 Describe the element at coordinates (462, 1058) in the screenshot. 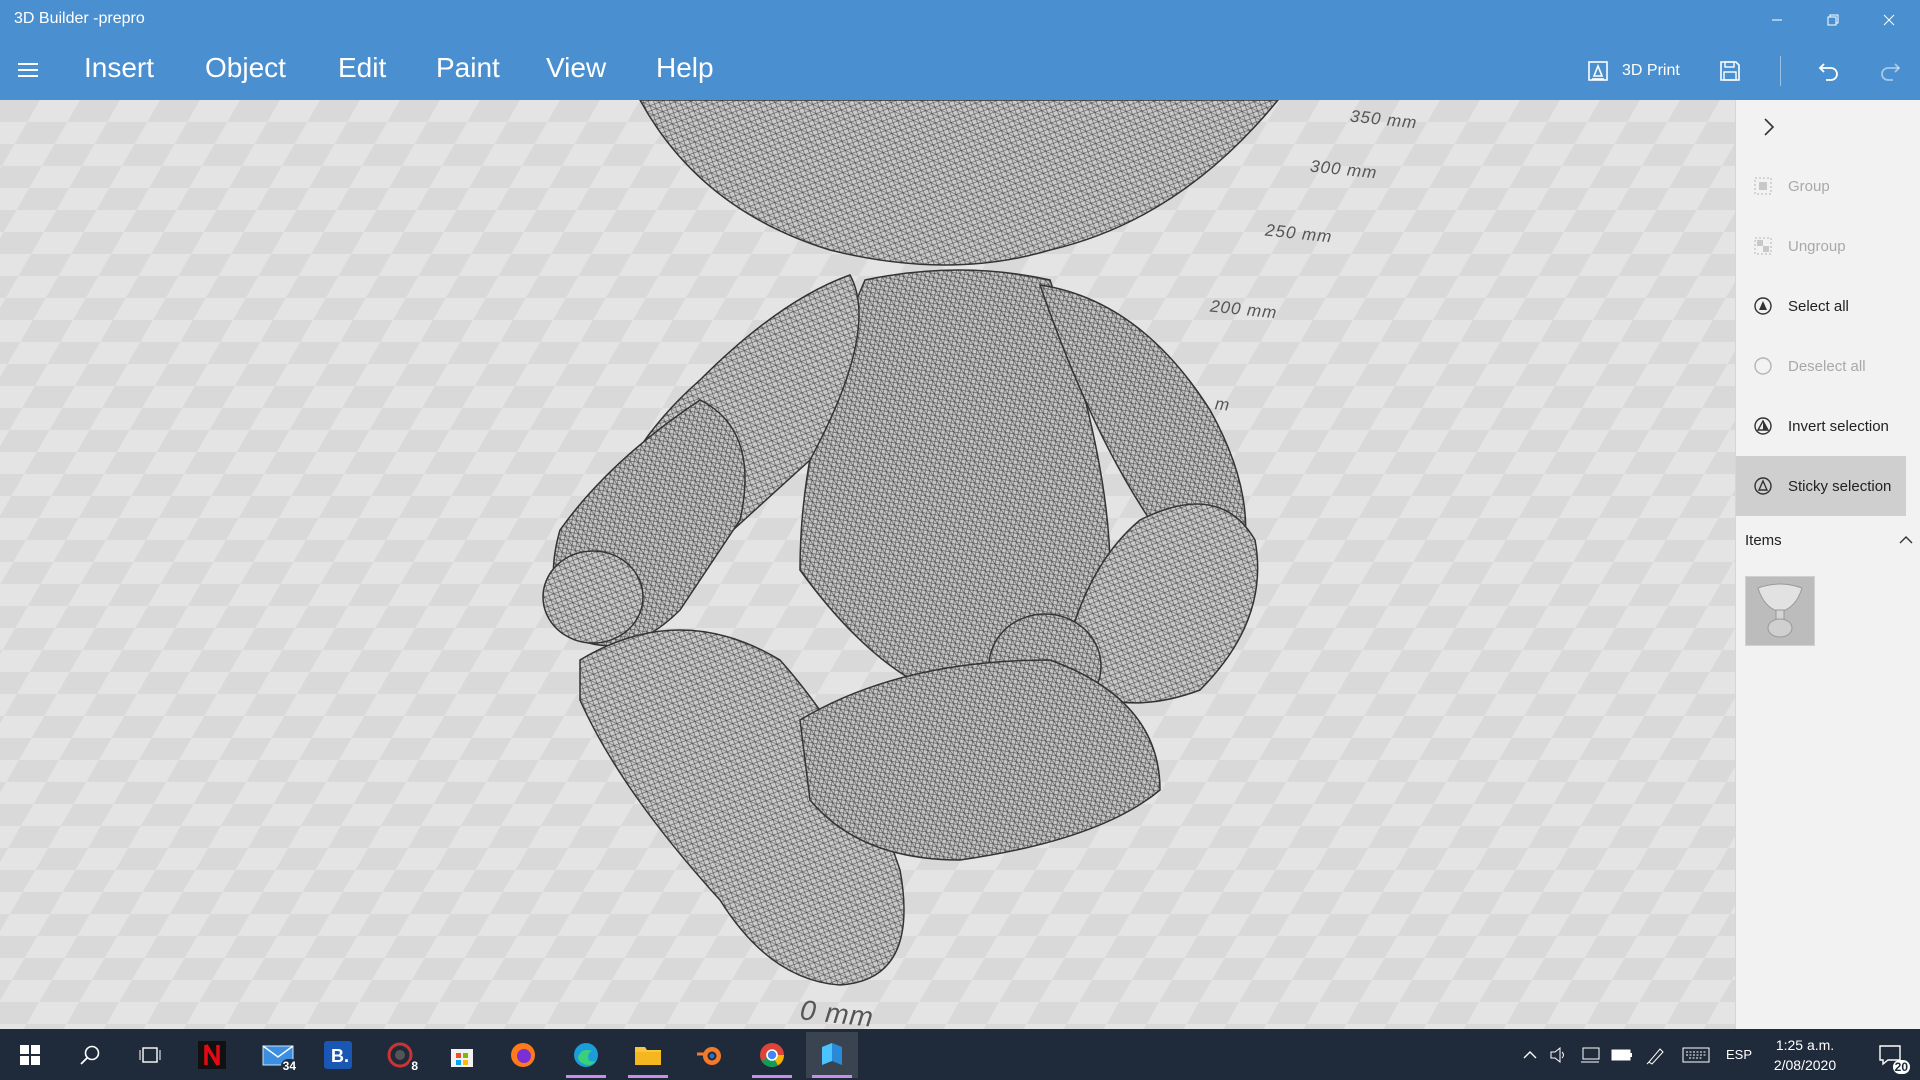

I see `store-icon` at that location.